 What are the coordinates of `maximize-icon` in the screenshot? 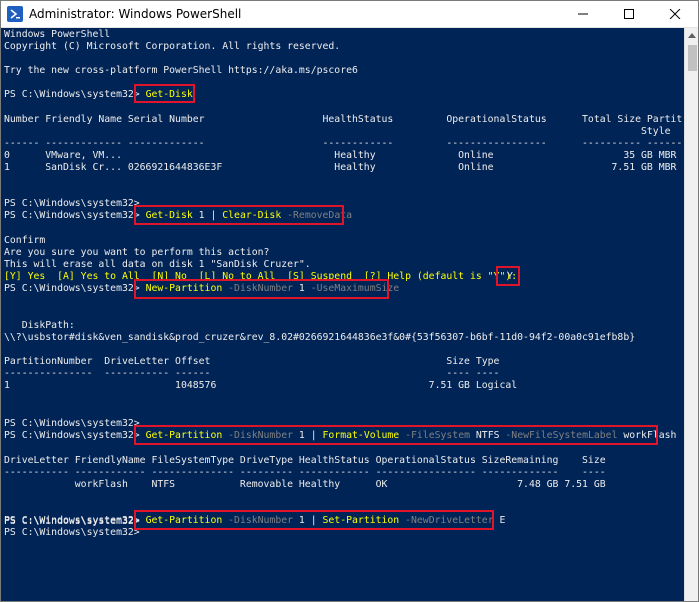 It's located at (629, 14).